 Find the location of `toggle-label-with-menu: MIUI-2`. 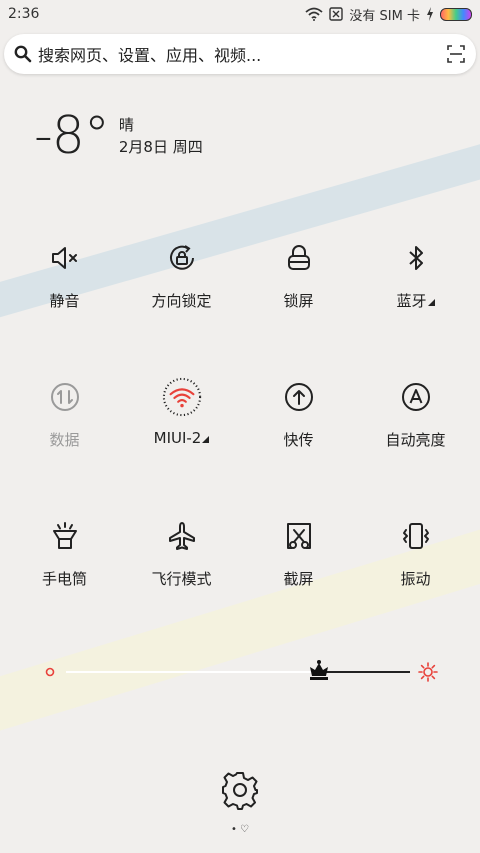

toggle-label-with-menu: MIUI-2 is located at coordinates (182, 438).